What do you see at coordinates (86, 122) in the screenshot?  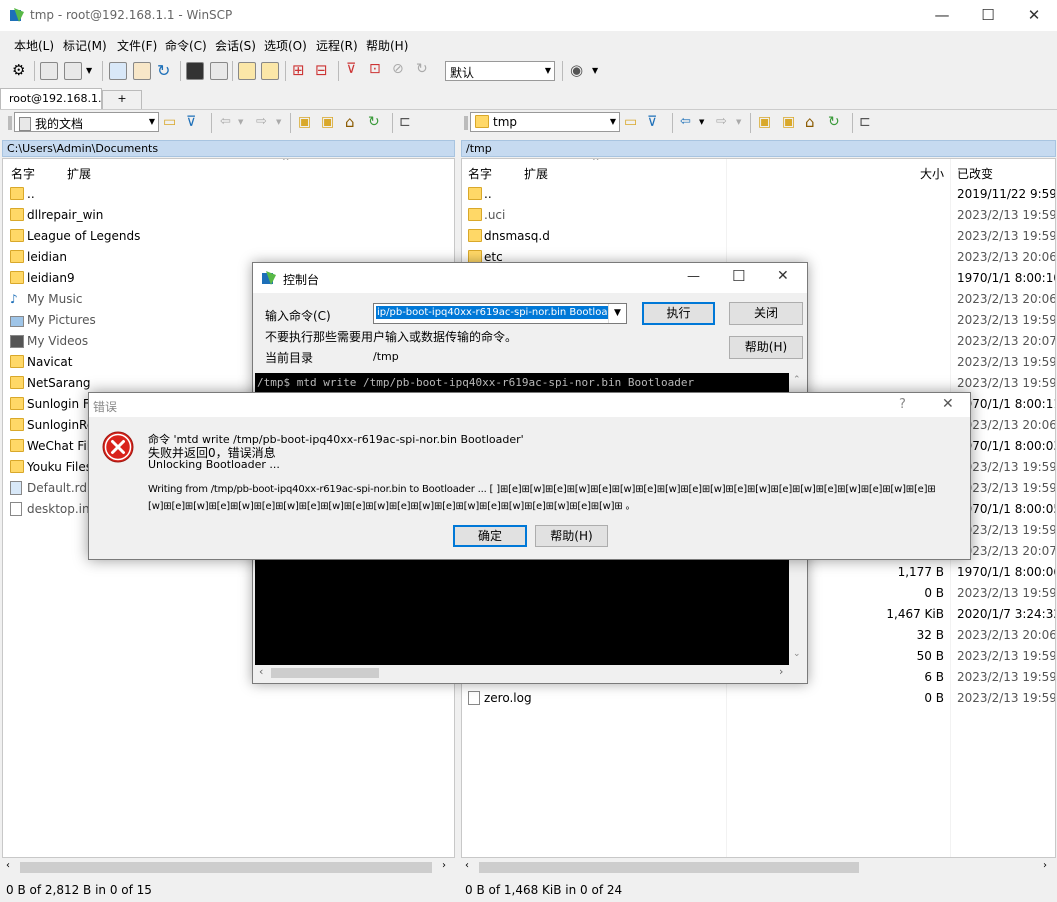 I see `left-location-select: 我的文档 ▼` at bounding box center [86, 122].